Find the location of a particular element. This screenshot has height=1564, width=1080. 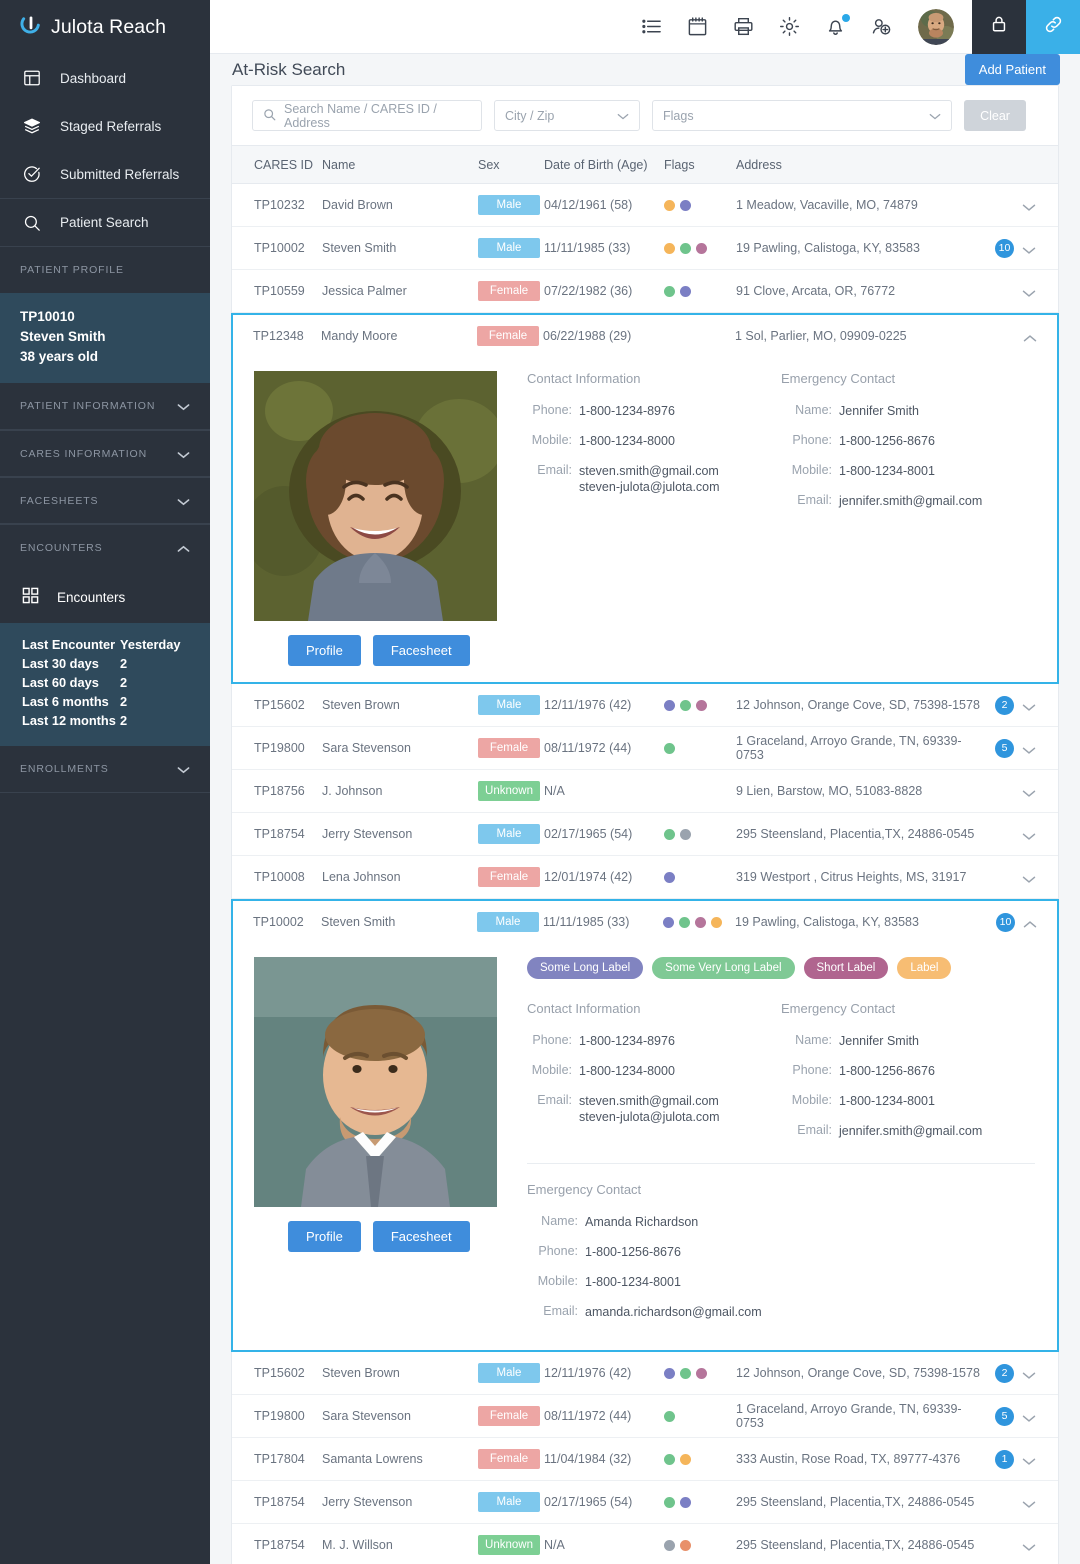

cell-cares-id: TP15602 is located at coordinates (279, 705).